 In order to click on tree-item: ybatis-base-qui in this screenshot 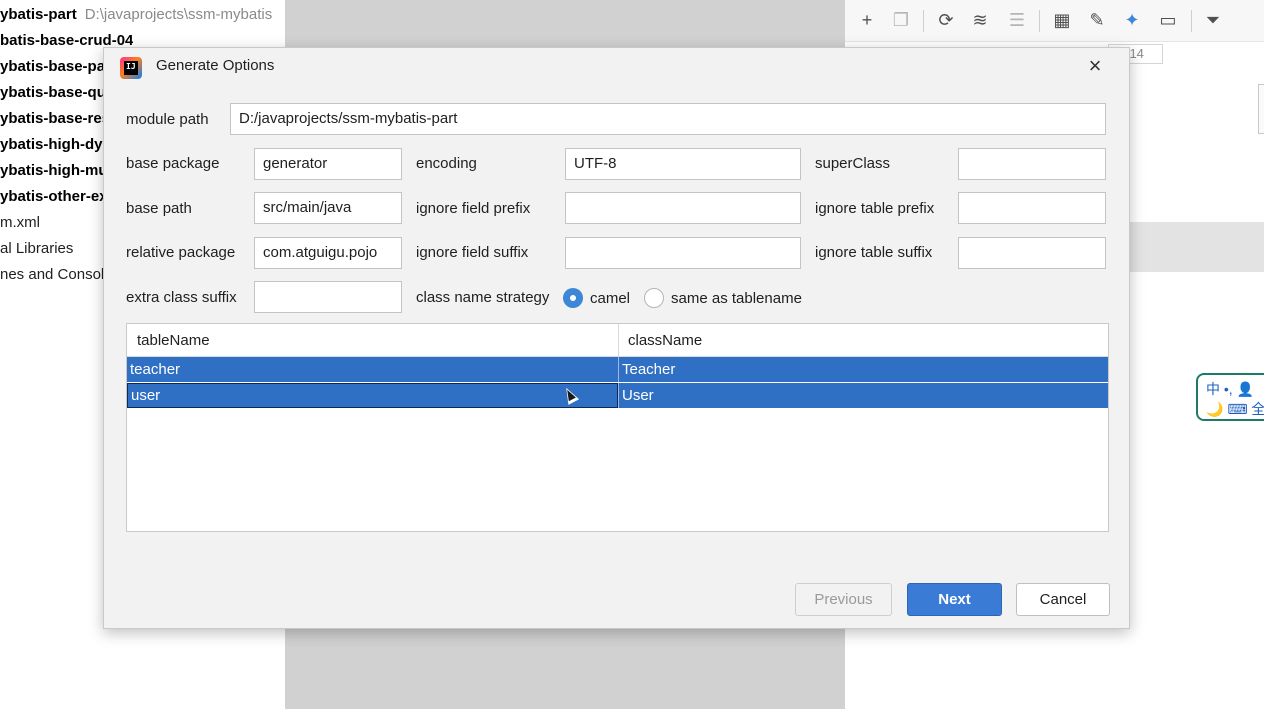, I will do `click(55, 93)`.